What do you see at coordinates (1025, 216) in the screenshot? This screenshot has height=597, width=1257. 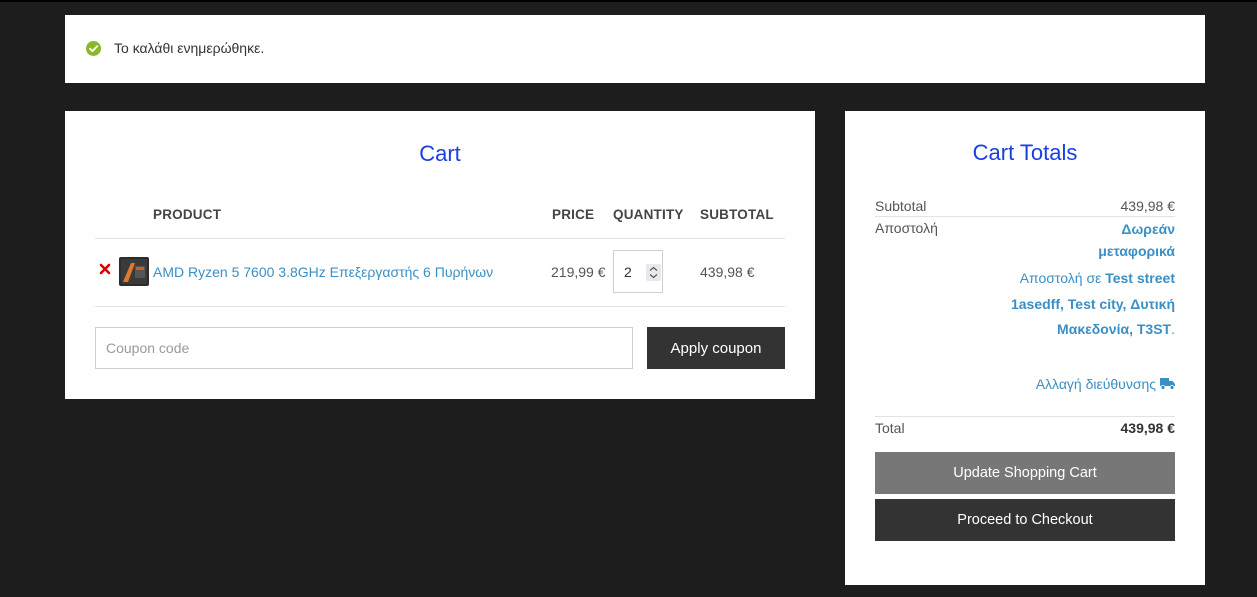 I see `subtotal-divider` at bounding box center [1025, 216].